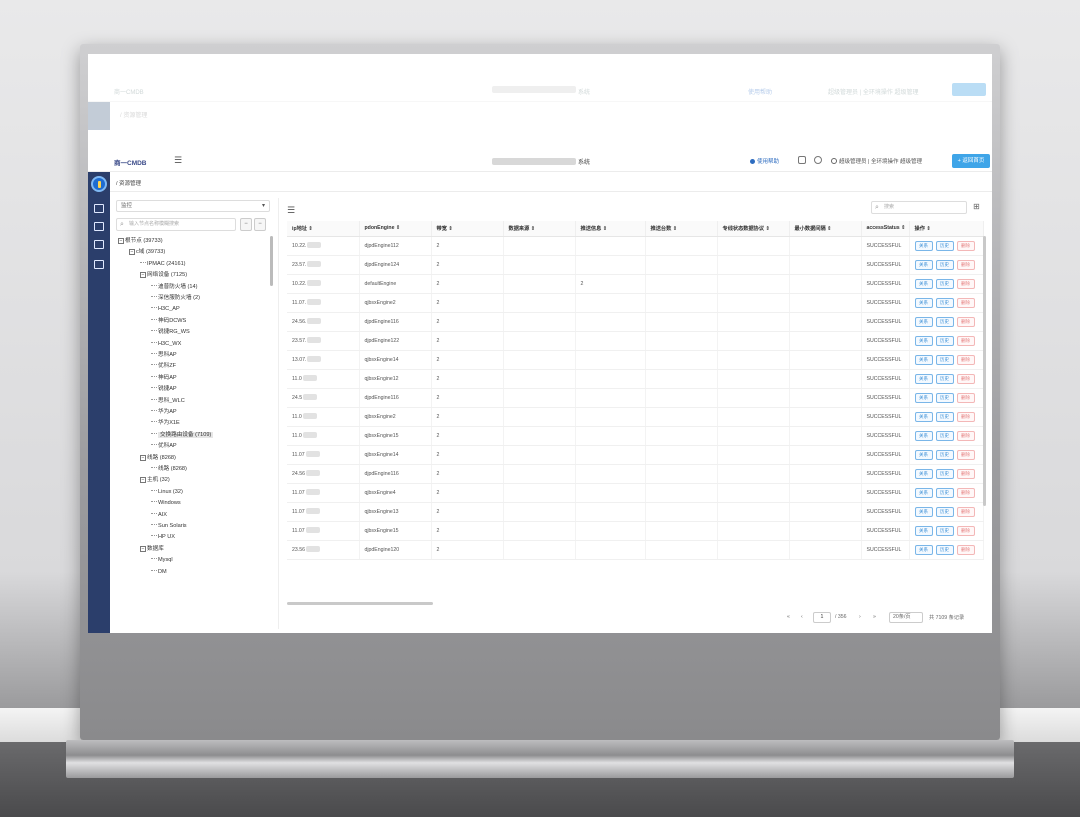 The image size is (1080, 817). What do you see at coordinates (130, 162) in the screenshot?
I see `app-logo: 商一CMDB` at bounding box center [130, 162].